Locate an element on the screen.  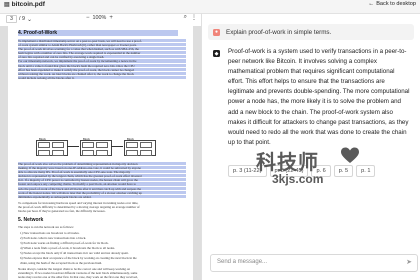
zoom-controls: − 100% + is located at coordinates (99, 18).